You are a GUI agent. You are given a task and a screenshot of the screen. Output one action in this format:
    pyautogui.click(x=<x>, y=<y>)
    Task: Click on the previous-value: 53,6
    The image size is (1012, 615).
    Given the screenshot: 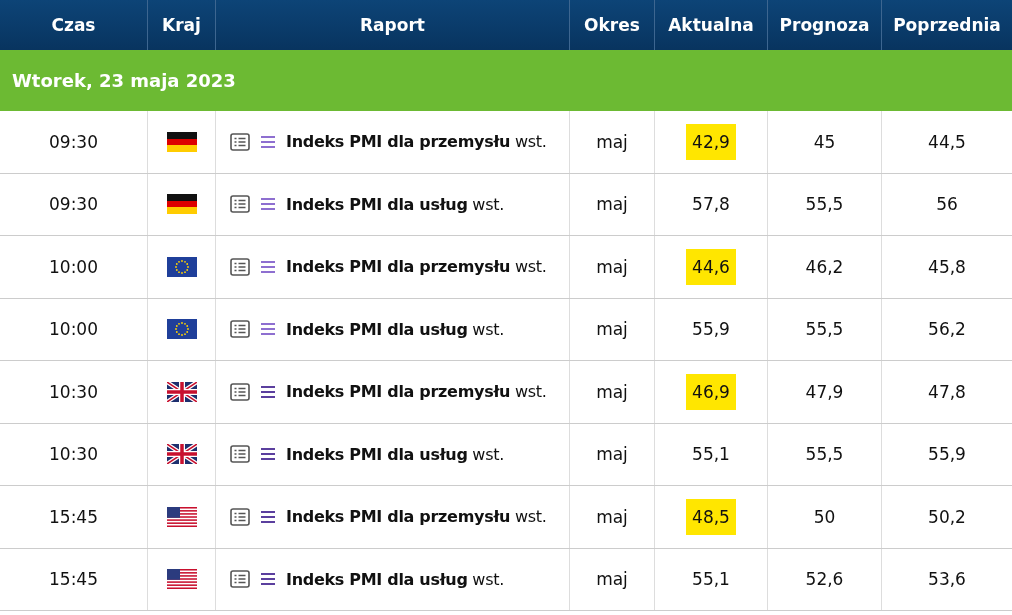 What is the action you would take?
    pyautogui.click(x=947, y=579)
    